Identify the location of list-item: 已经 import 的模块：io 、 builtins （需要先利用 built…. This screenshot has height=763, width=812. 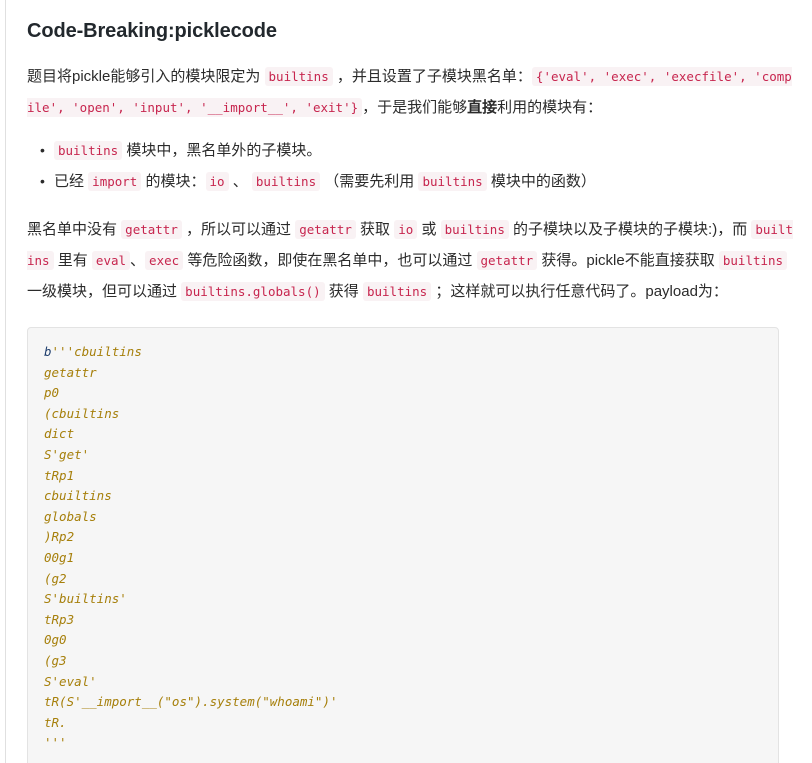
(418, 181).